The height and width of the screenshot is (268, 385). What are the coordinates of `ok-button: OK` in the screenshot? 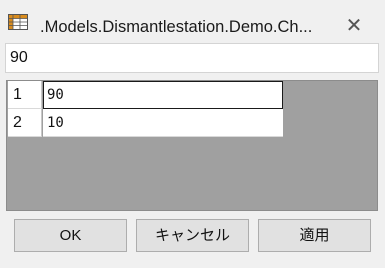 It's located at (70, 235).